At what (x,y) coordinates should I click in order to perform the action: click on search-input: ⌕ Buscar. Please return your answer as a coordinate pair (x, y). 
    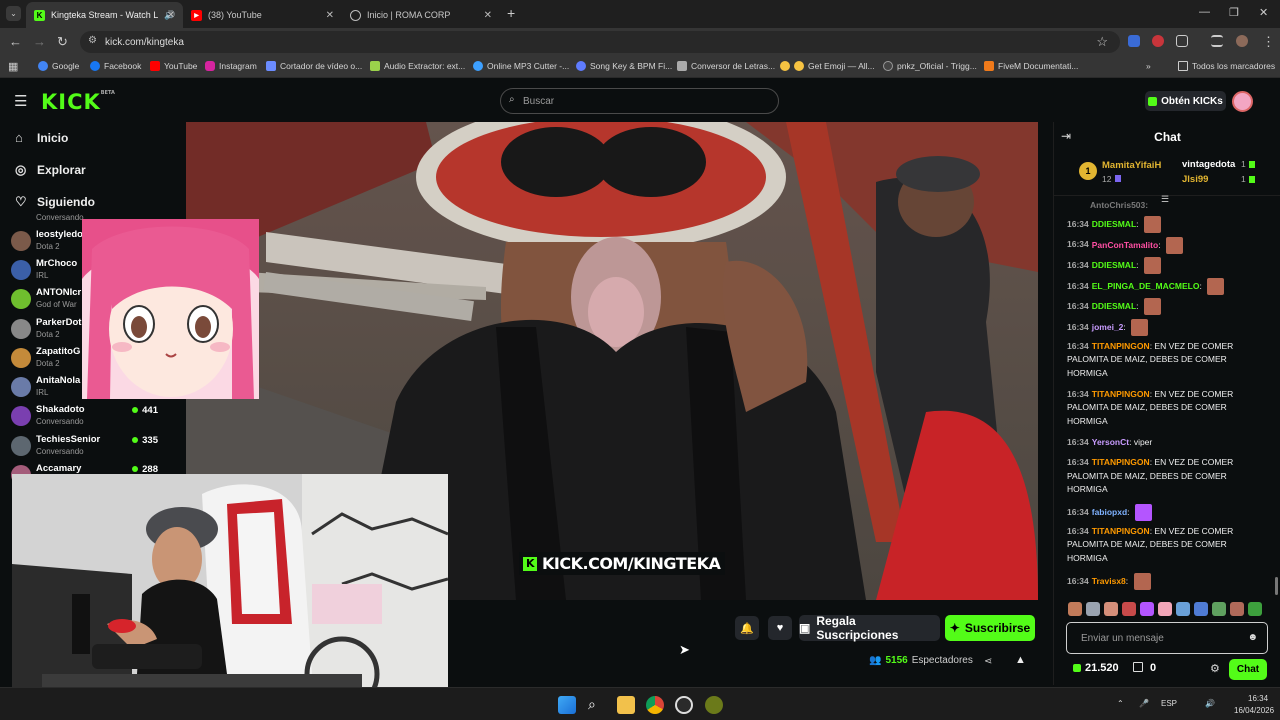
    Looking at the image, I should click on (639, 101).